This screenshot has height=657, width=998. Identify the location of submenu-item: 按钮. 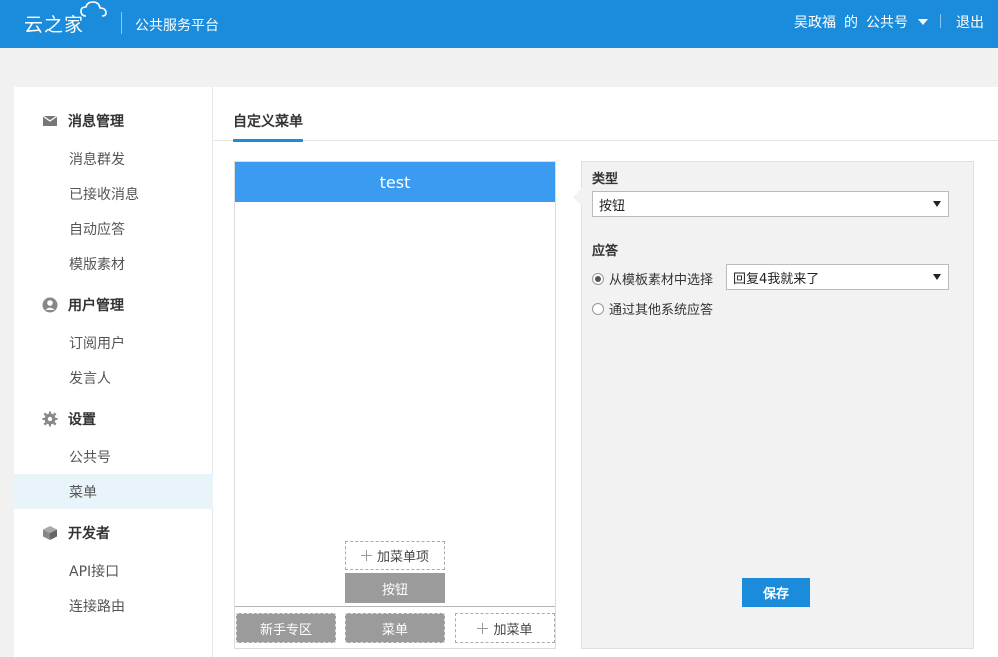
(395, 588).